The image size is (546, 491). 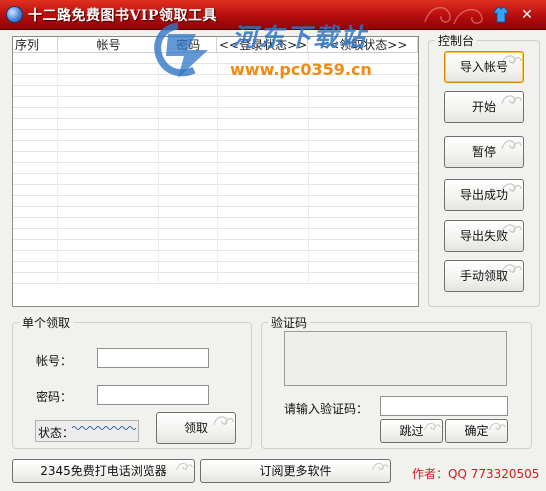 What do you see at coordinates (476, 474) in the screenshot?
I see `author-contact: 作者：QQ 773320505` at bounding box center [476, 474].